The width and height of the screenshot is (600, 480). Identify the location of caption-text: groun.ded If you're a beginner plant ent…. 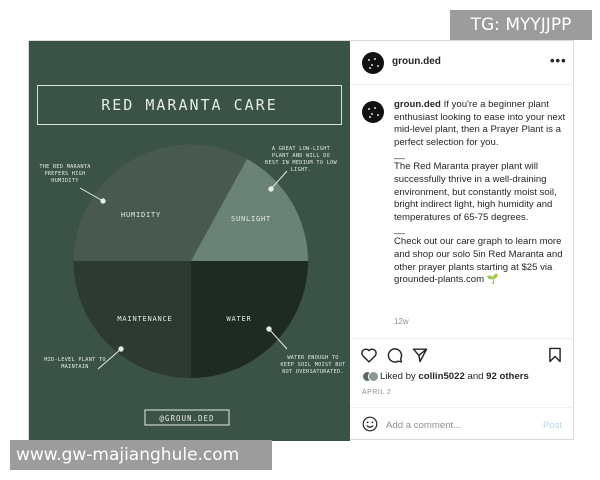
(483, 193).